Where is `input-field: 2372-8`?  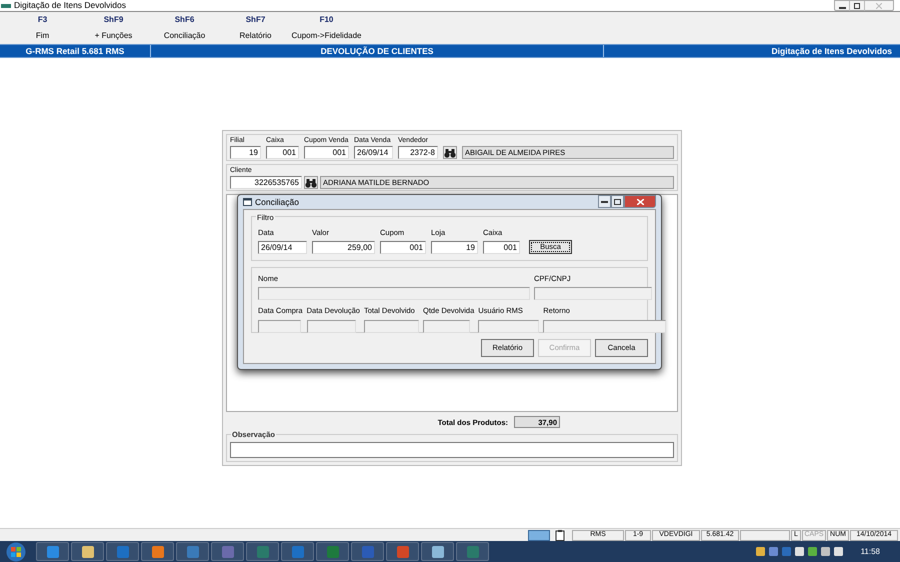
input-field: 2372-8 is located at coordinates (418, 152).